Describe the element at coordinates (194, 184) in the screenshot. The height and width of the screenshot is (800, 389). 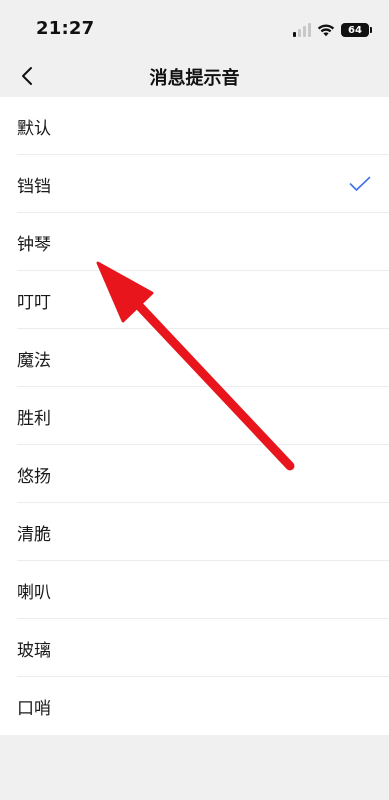
I see `sound-option-dangdang: 铛铛` at that location.